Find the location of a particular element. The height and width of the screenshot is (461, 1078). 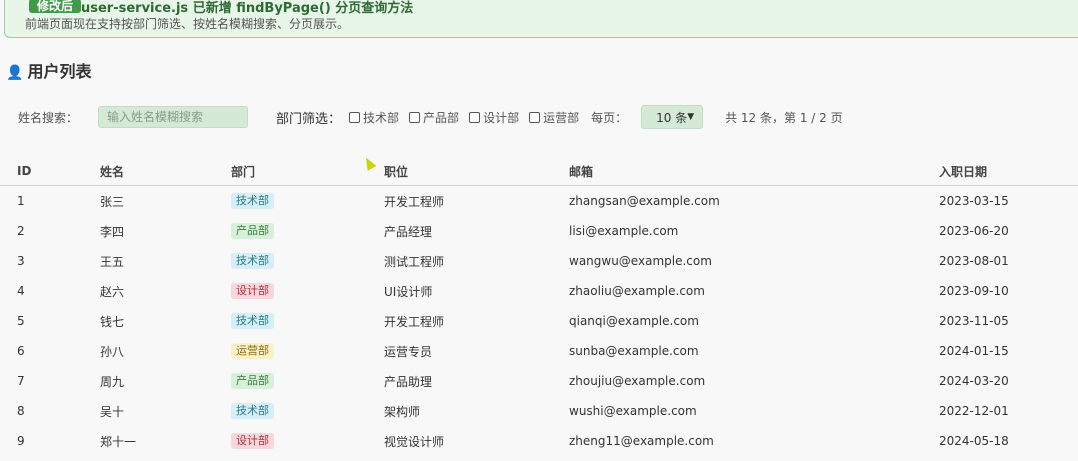

cell-id: 1 is located at coordinates (21, 201).